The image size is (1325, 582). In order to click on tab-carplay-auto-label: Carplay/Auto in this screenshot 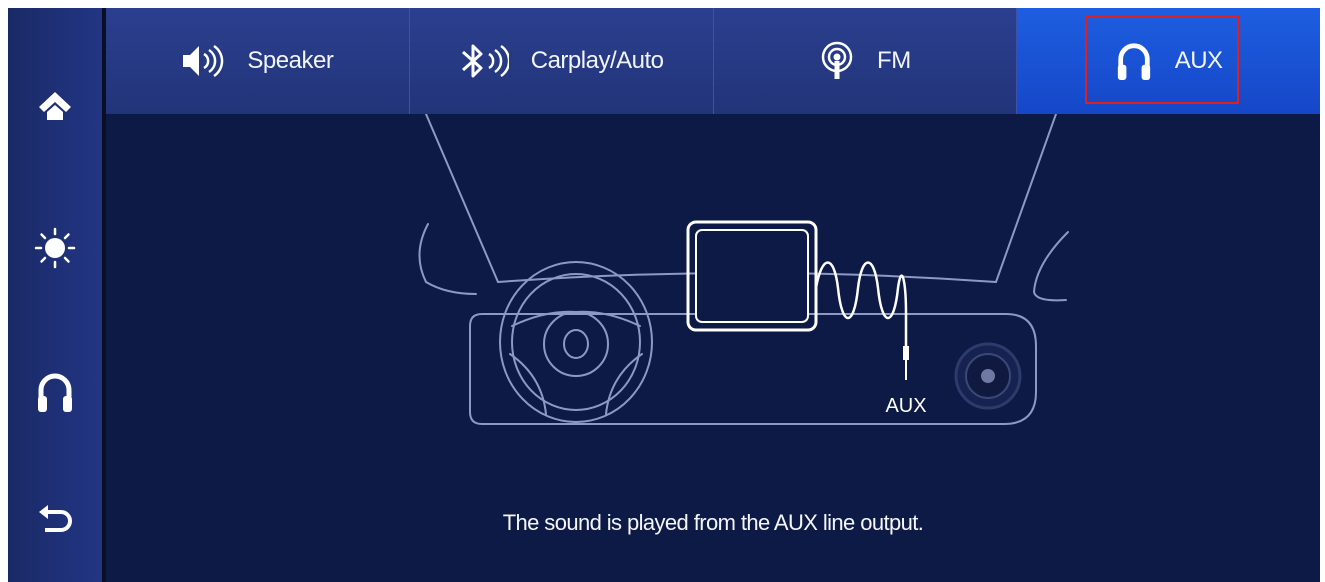, I will do `click(597, 60)`.